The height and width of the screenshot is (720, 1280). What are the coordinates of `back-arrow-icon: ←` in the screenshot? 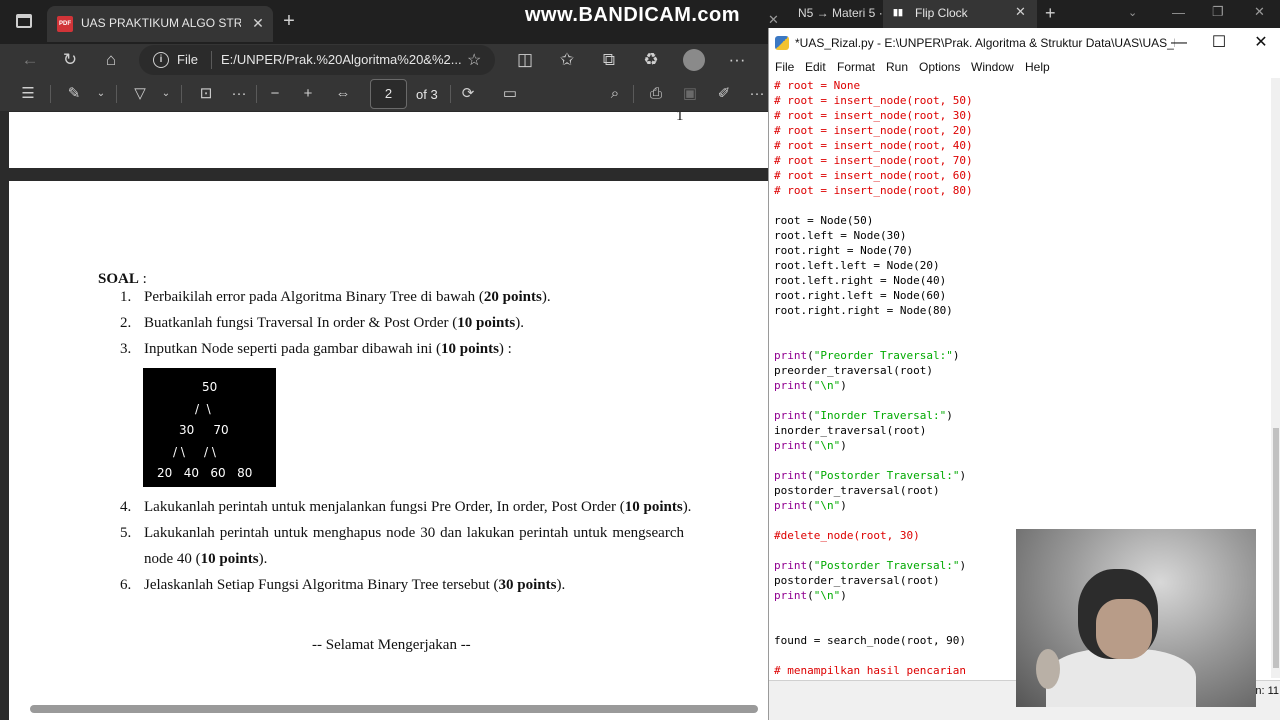 It's located at (30, 60).